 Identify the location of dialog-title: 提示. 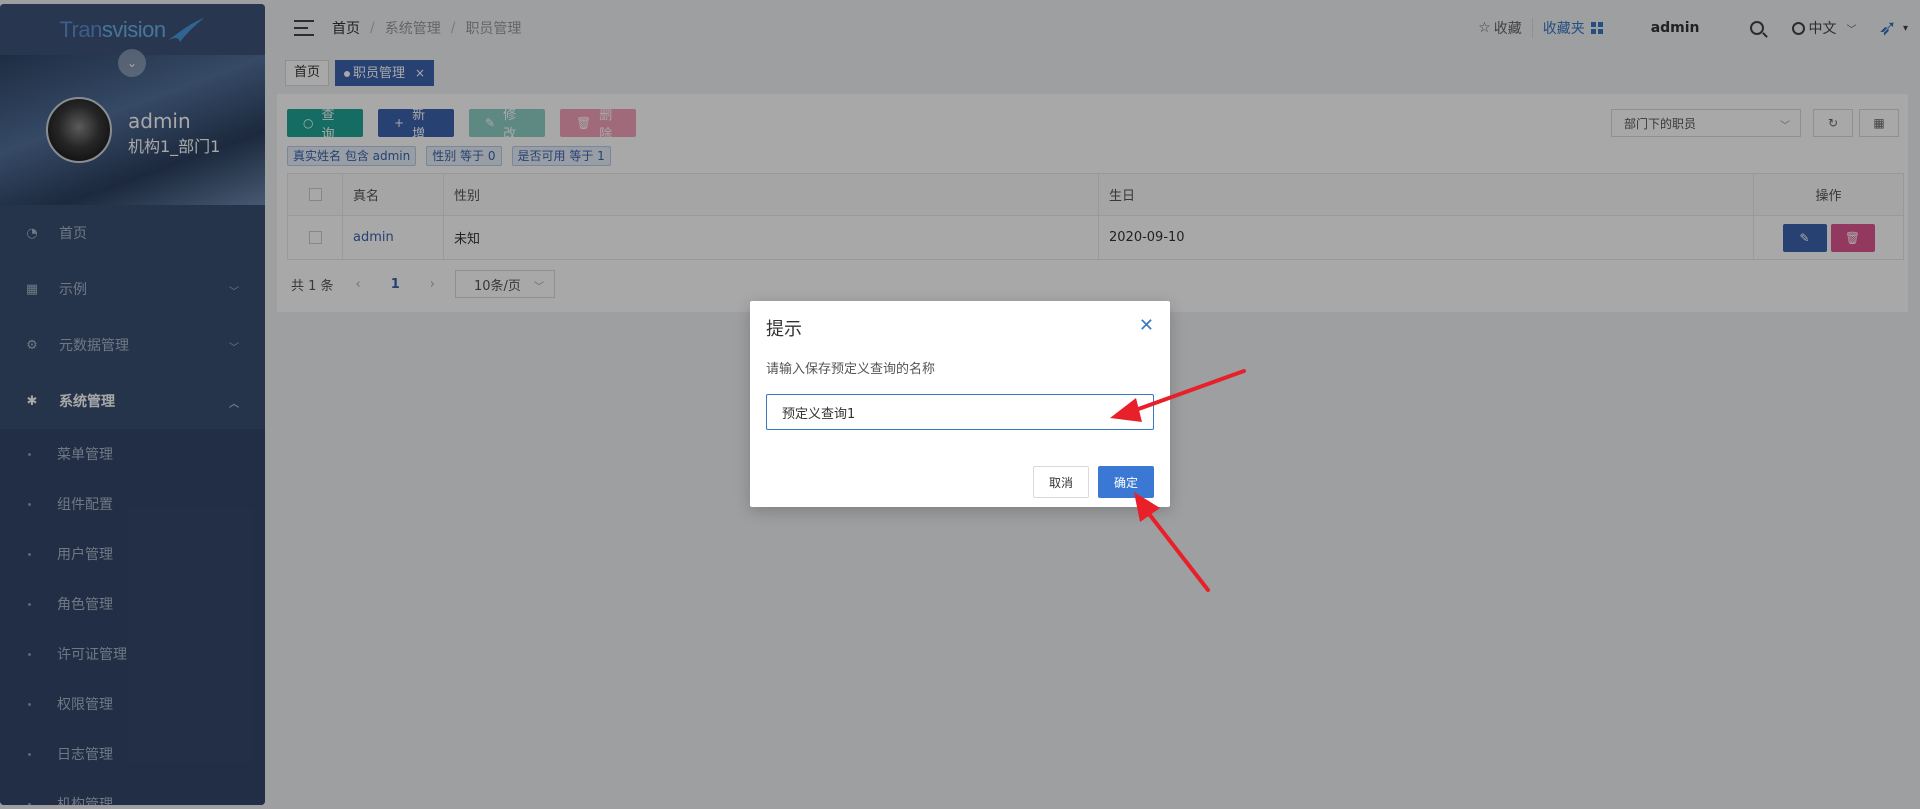
(784, 329).